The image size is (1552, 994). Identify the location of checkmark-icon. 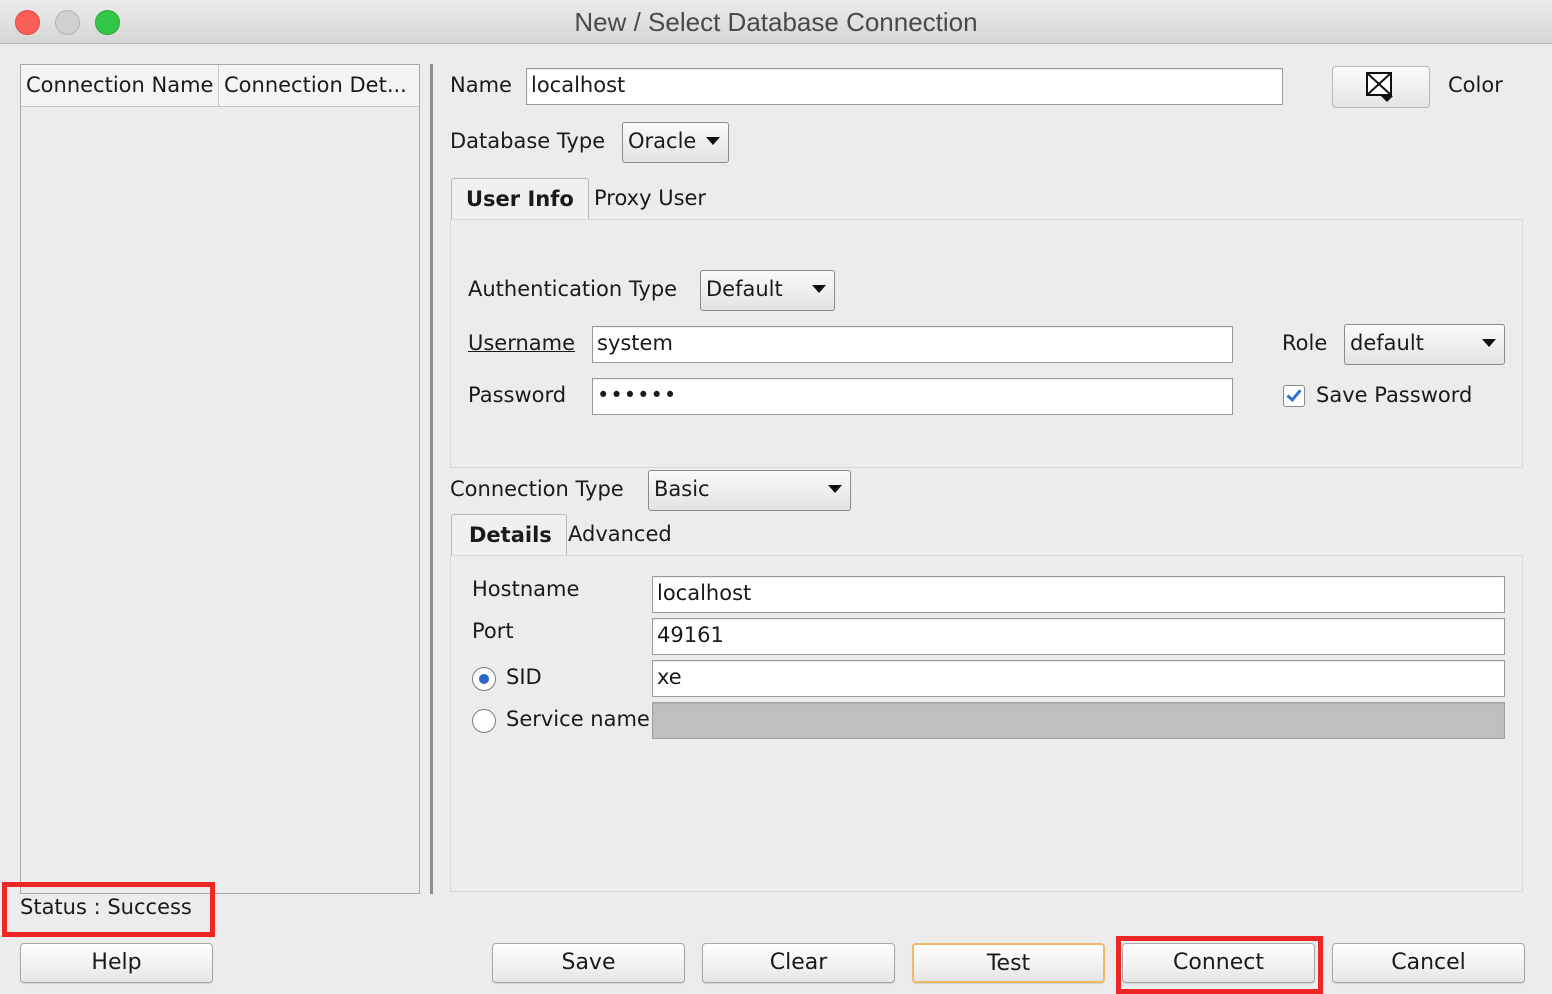
(1294, 394).